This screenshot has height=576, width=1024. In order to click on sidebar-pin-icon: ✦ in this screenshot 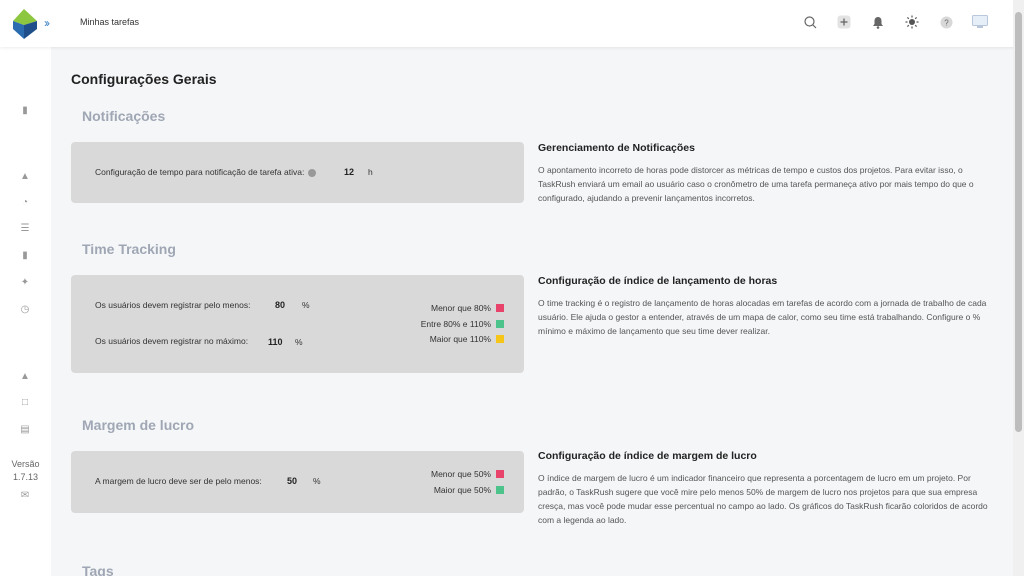, I will do `click(25, 282)`.